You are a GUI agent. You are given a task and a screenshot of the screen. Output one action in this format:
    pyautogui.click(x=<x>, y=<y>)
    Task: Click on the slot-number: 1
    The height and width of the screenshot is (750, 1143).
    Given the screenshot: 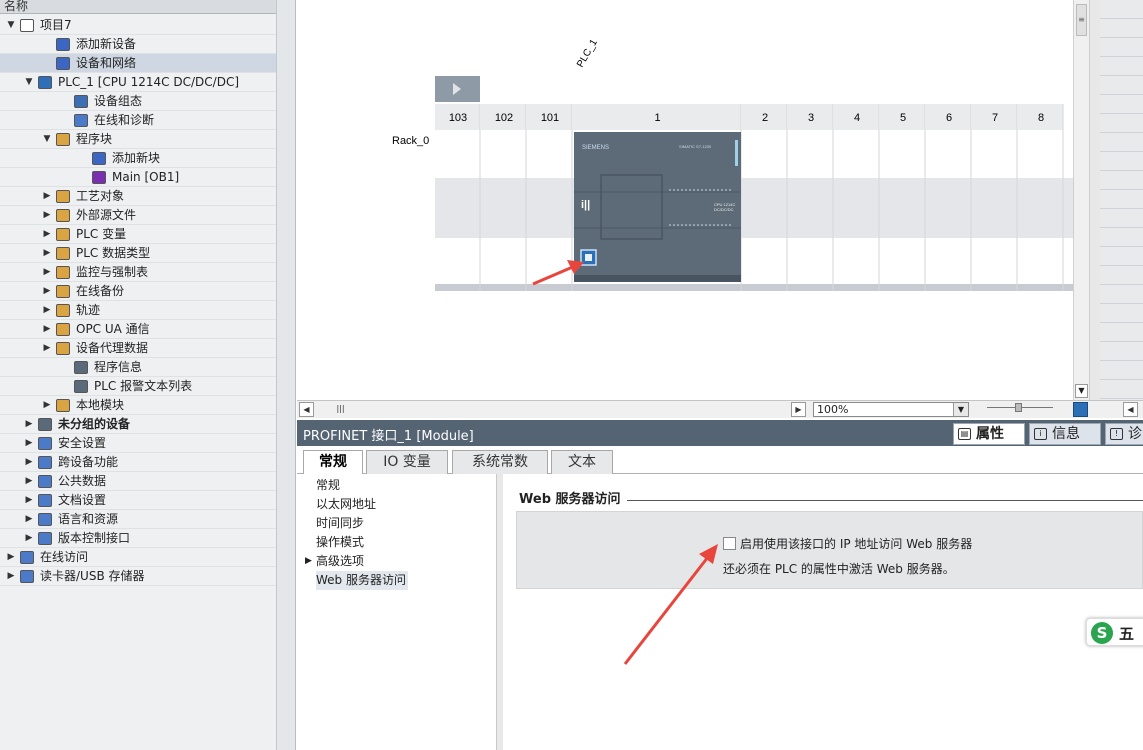 What is the action you would take?
    pyautogui.click(x=657, y=118)
    